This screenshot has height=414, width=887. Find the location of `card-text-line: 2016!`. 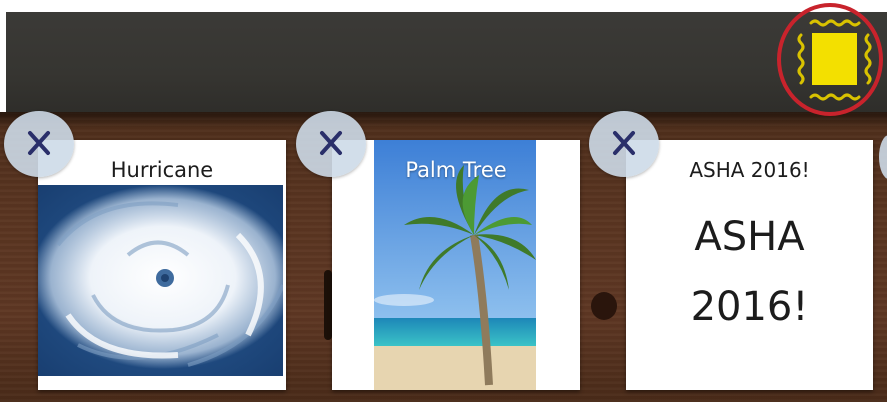

card-text-line: 2016! is located at coordinates (749, 307).